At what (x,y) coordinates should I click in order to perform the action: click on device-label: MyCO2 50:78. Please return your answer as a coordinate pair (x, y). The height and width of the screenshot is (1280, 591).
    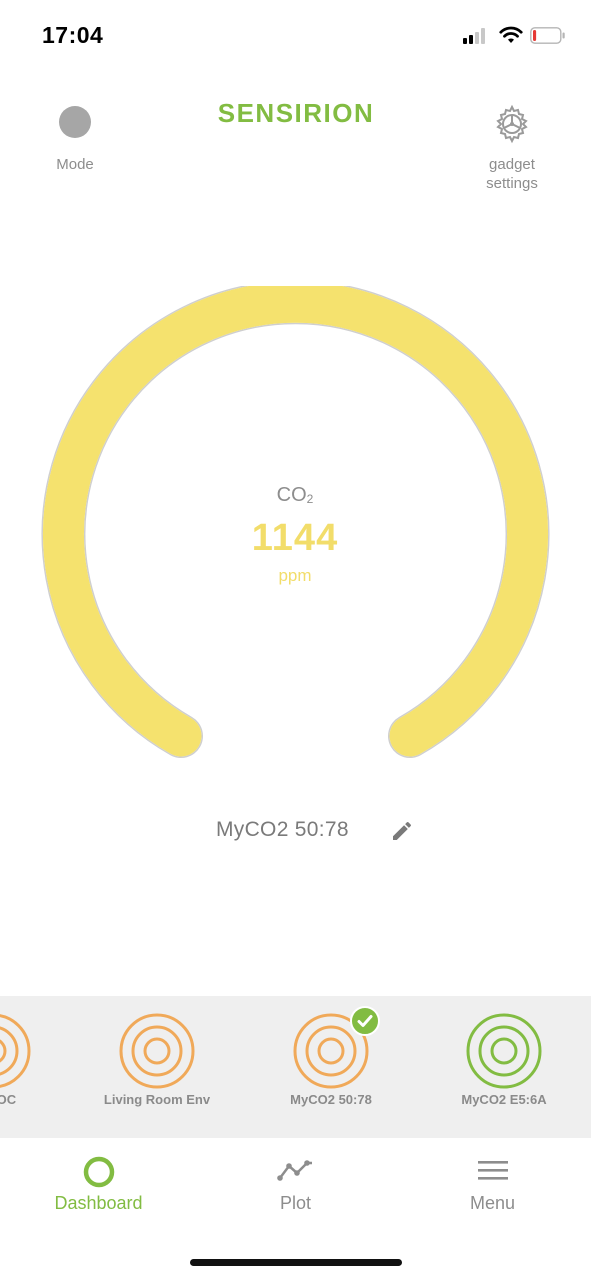
    Looking at the image, I should click on (331, 1099).